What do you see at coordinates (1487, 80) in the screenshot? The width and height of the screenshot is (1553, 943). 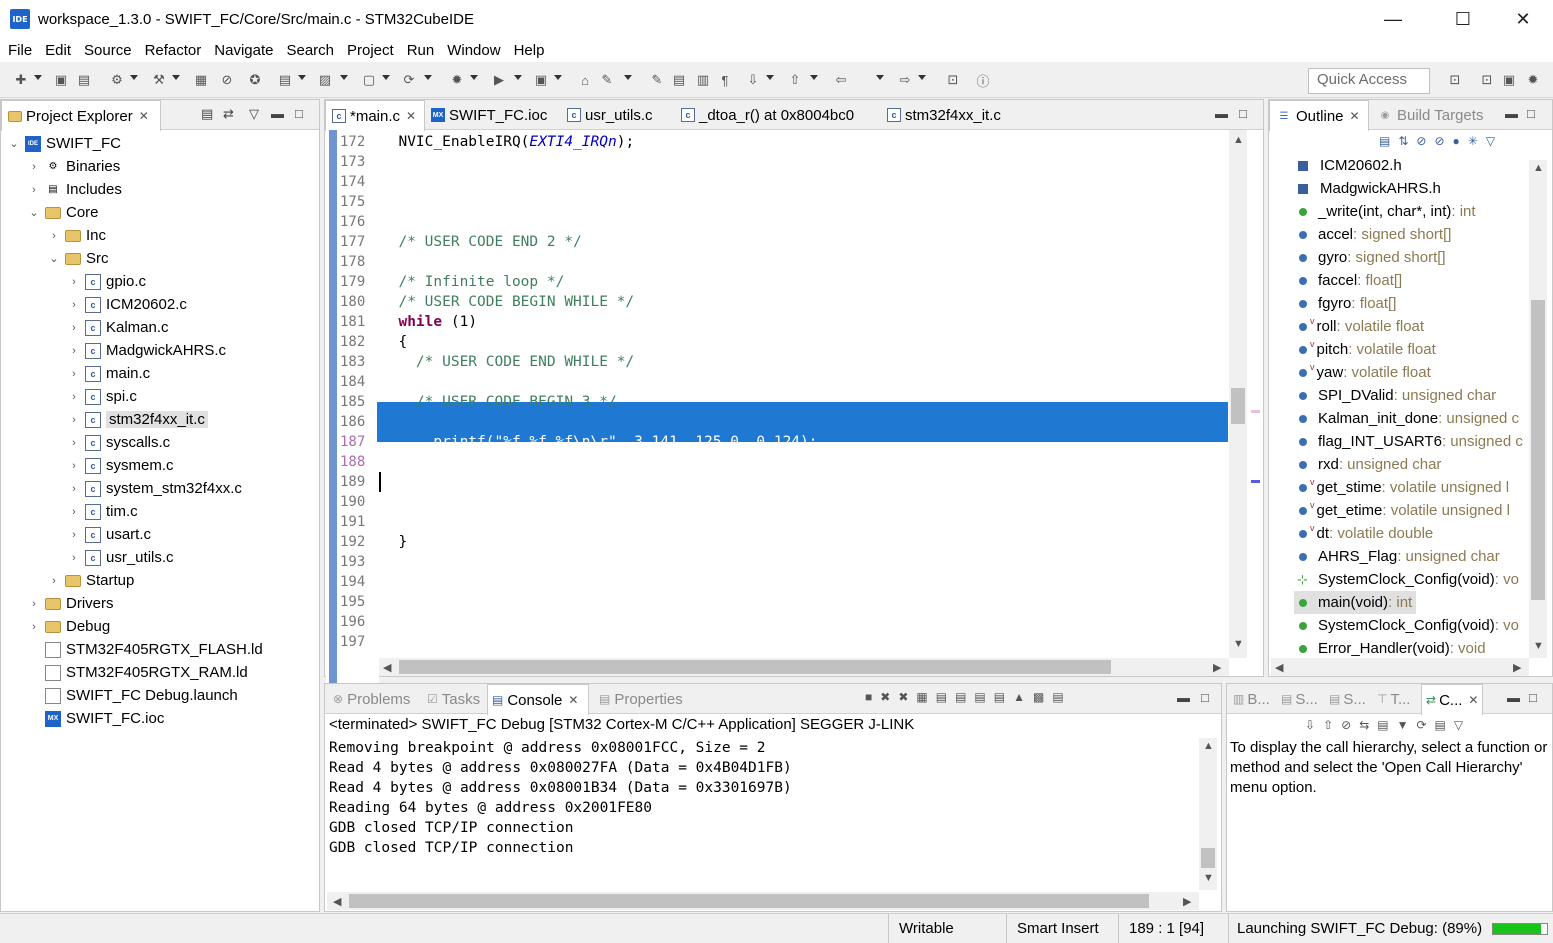 I see `debug-perspective-icon: ⊡` at bounding box center [1487, 80].